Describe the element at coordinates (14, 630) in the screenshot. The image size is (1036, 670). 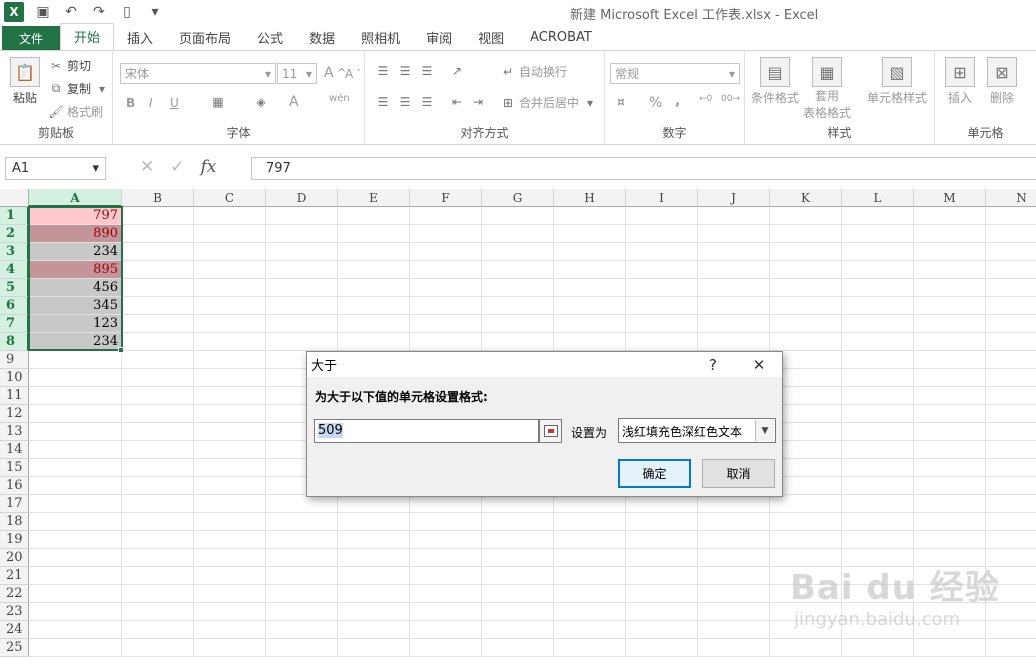
I see `row-header-24: 24` at that location.